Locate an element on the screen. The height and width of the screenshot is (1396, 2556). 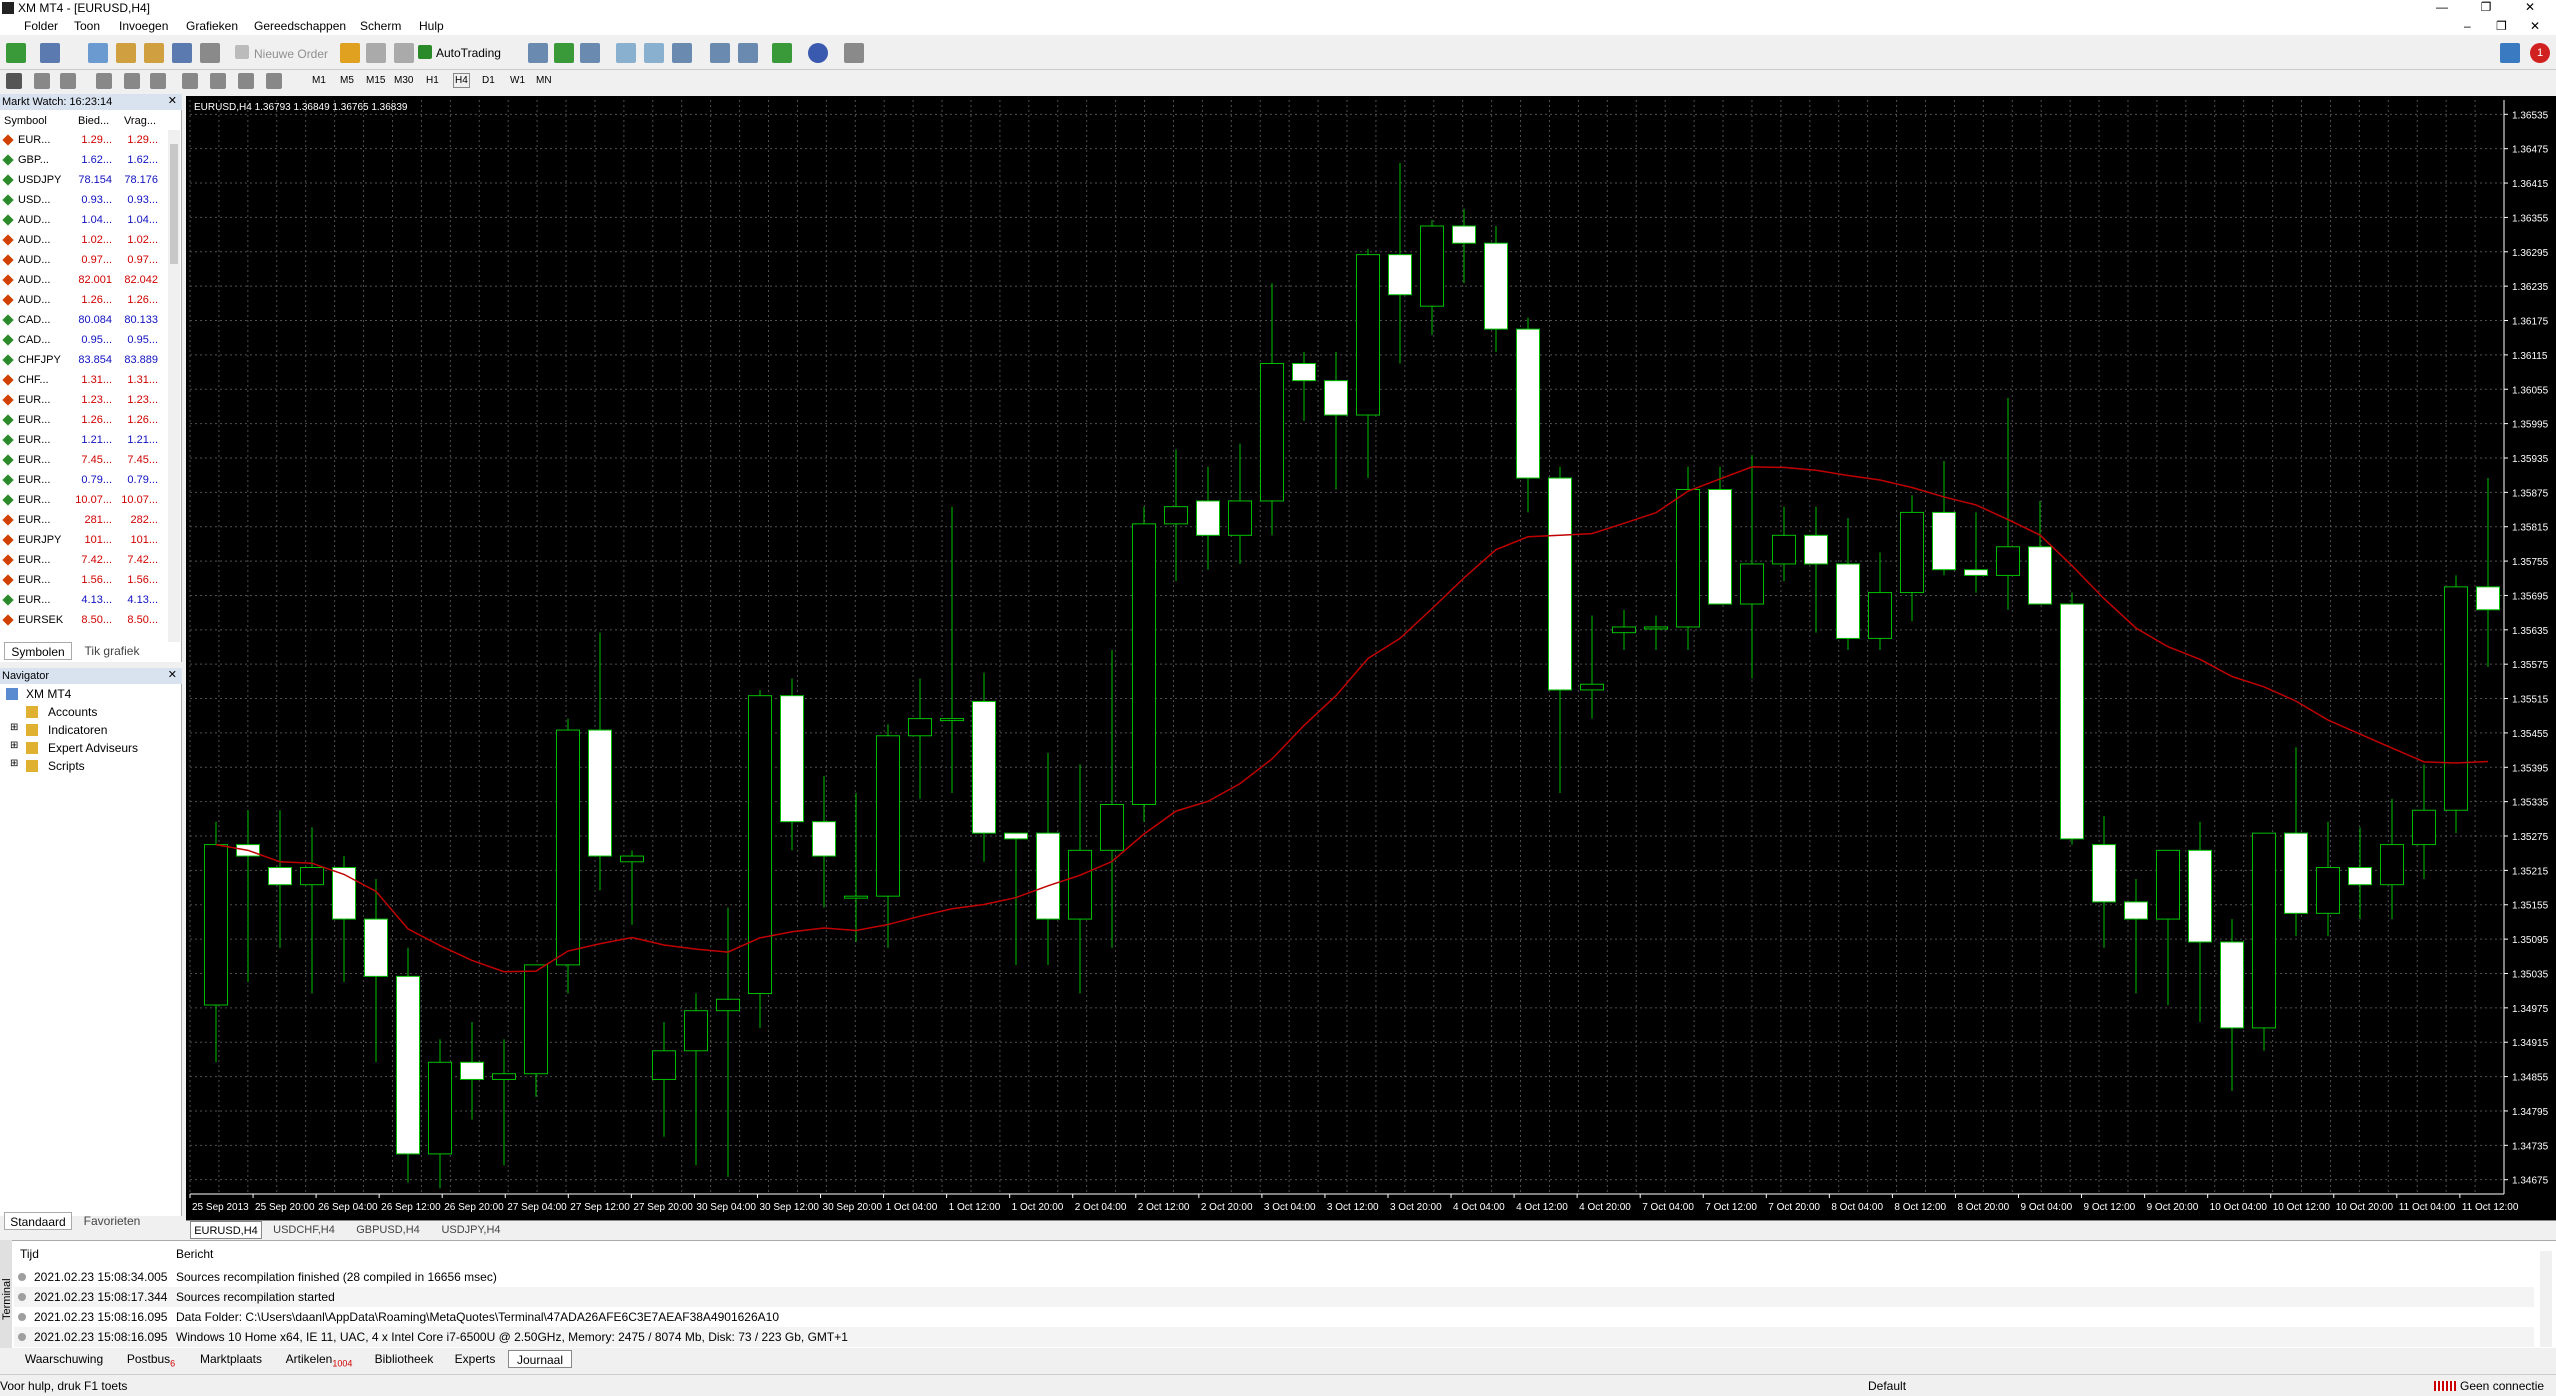
chart-tab-gbpusd: GBPUSD,H4 is located at coordinates (388, 1230).